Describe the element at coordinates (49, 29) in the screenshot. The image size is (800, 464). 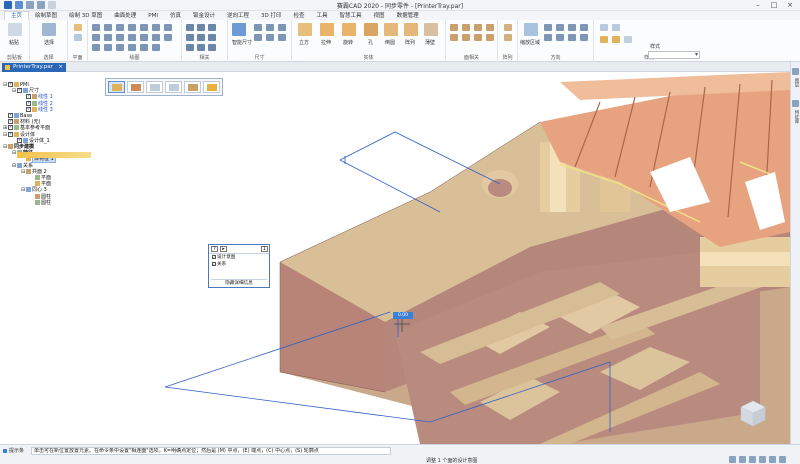
I see `select-icon` at that location.